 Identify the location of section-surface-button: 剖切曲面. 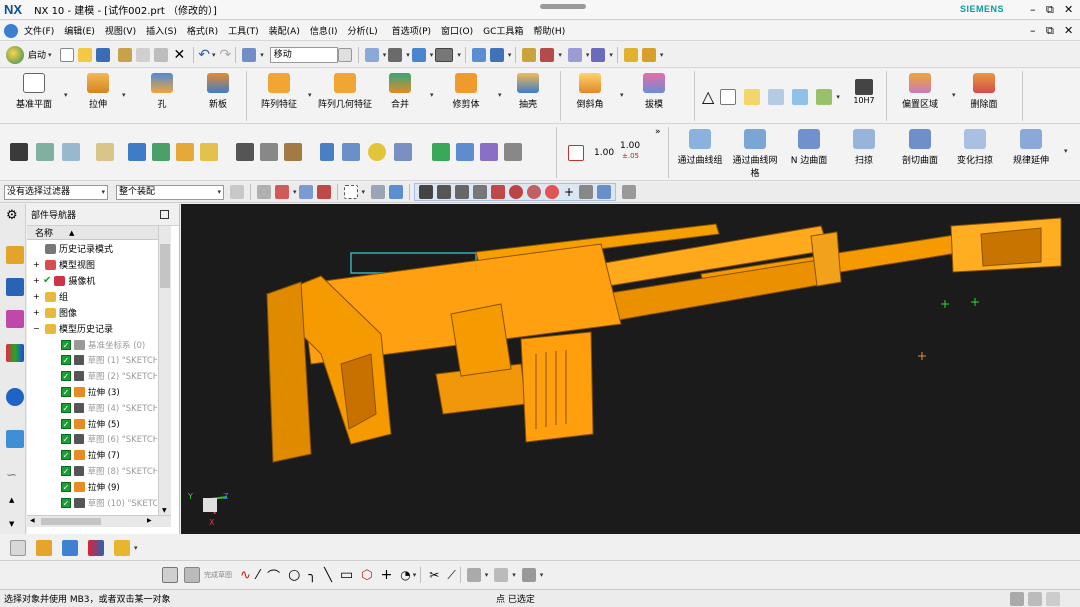
(920, 148).